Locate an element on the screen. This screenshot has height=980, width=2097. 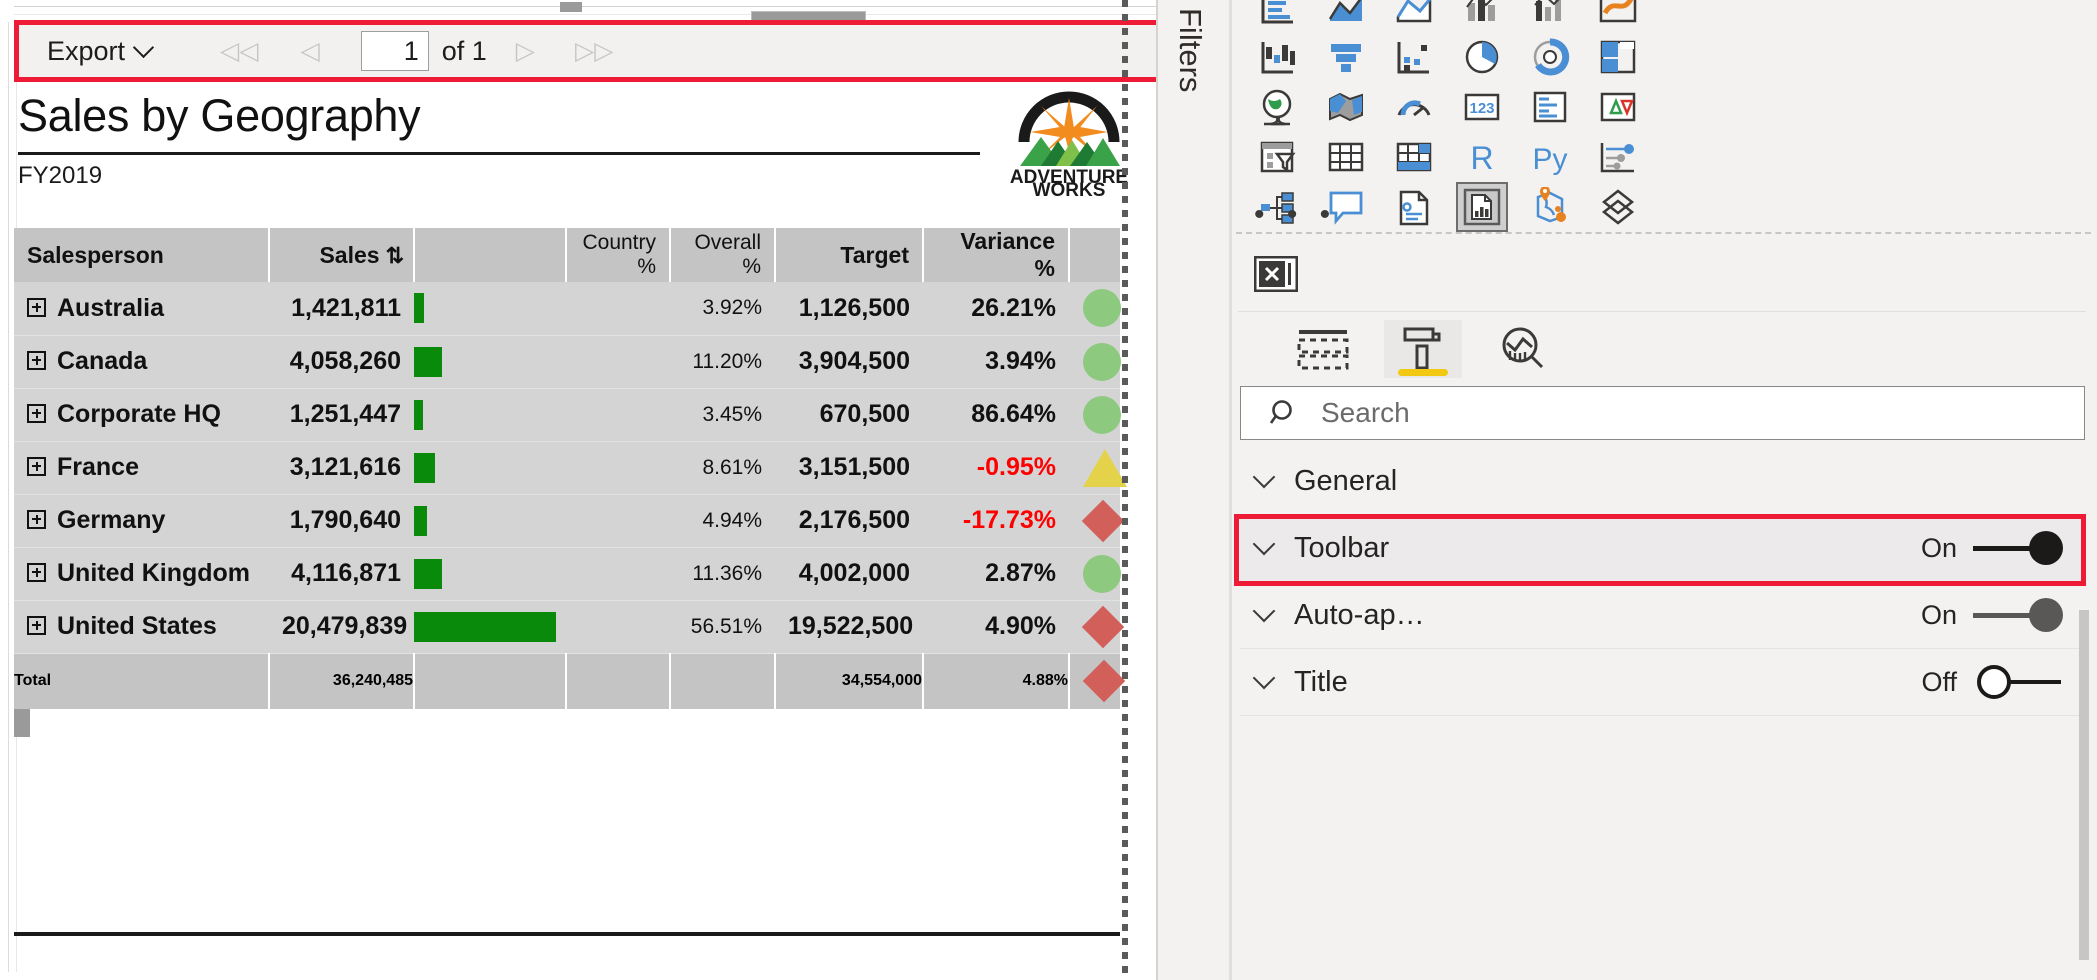
ribbon-chart-icon is located at coordinates (1618, 16).